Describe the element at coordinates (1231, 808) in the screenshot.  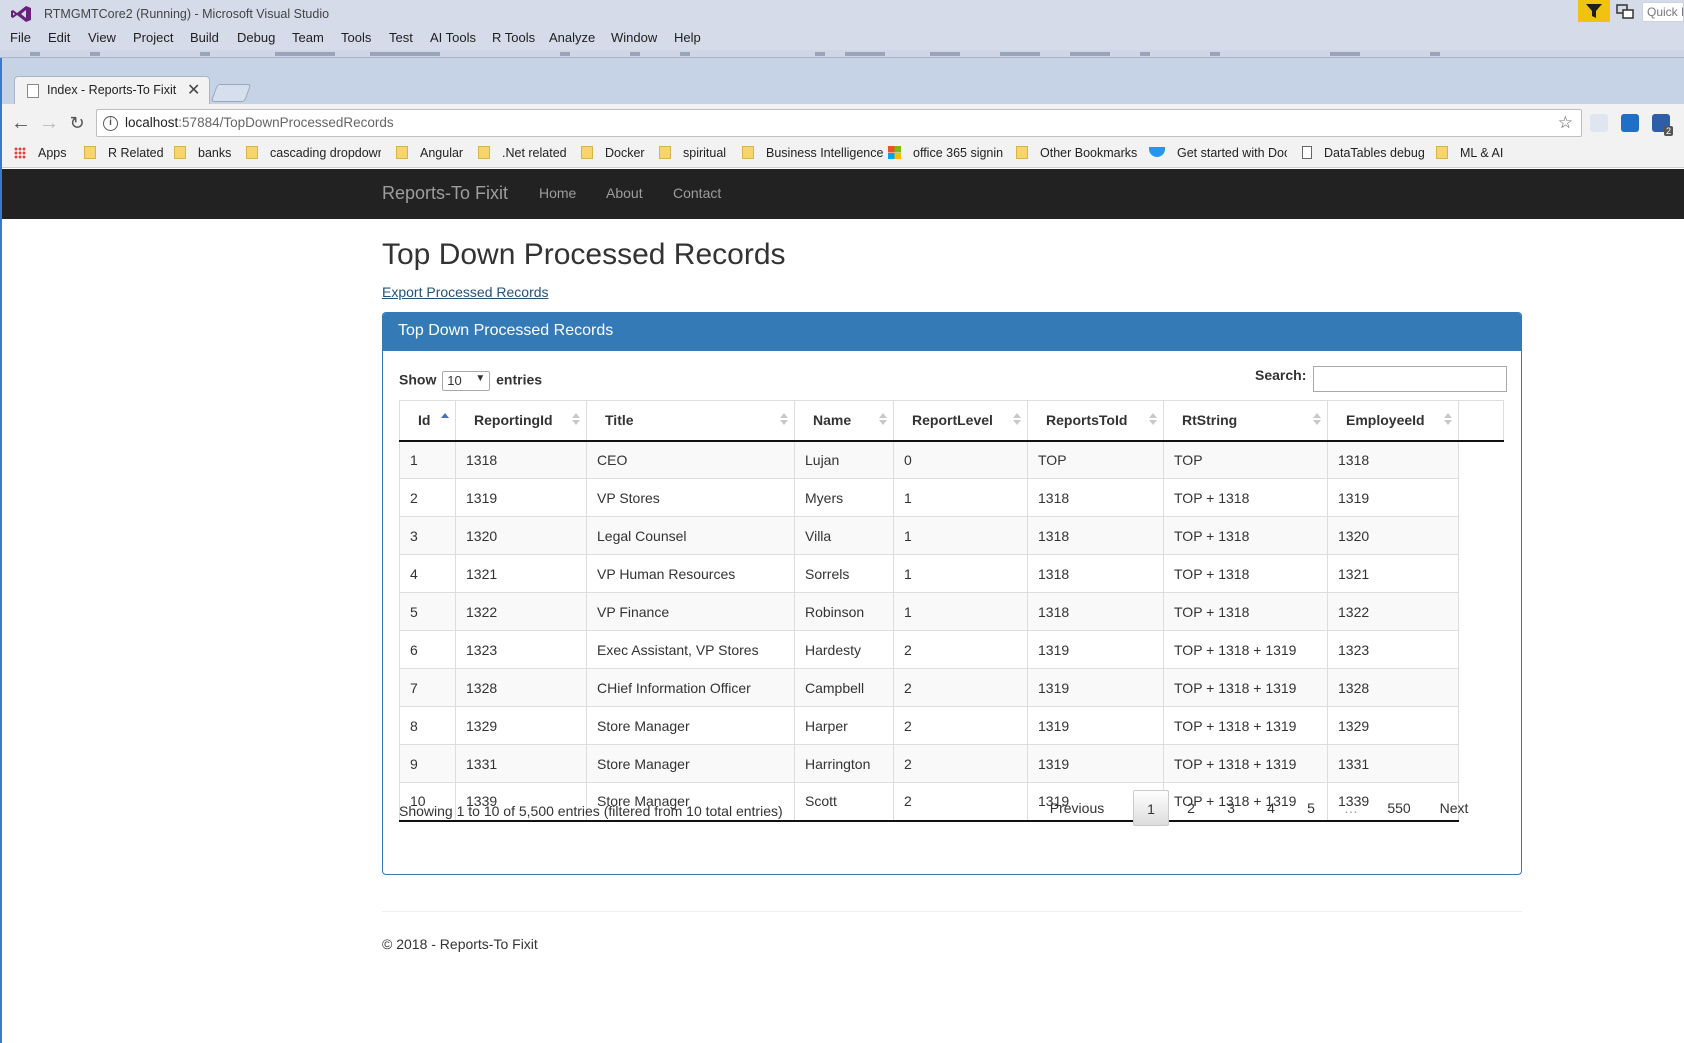
I see `pagination-page-3: 3` at that location.